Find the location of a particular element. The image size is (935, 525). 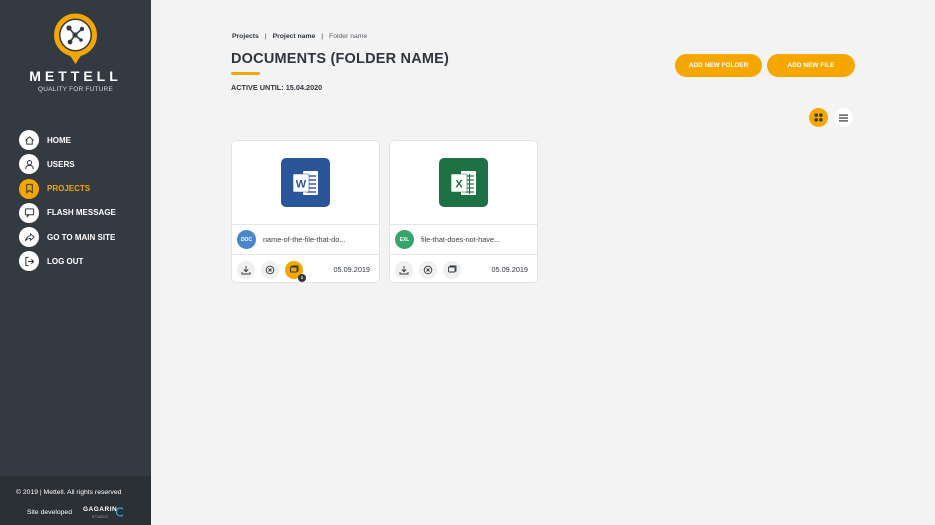

add-new-folder-button: ADD NEW FOLDER is located at coordinates (718, 65).